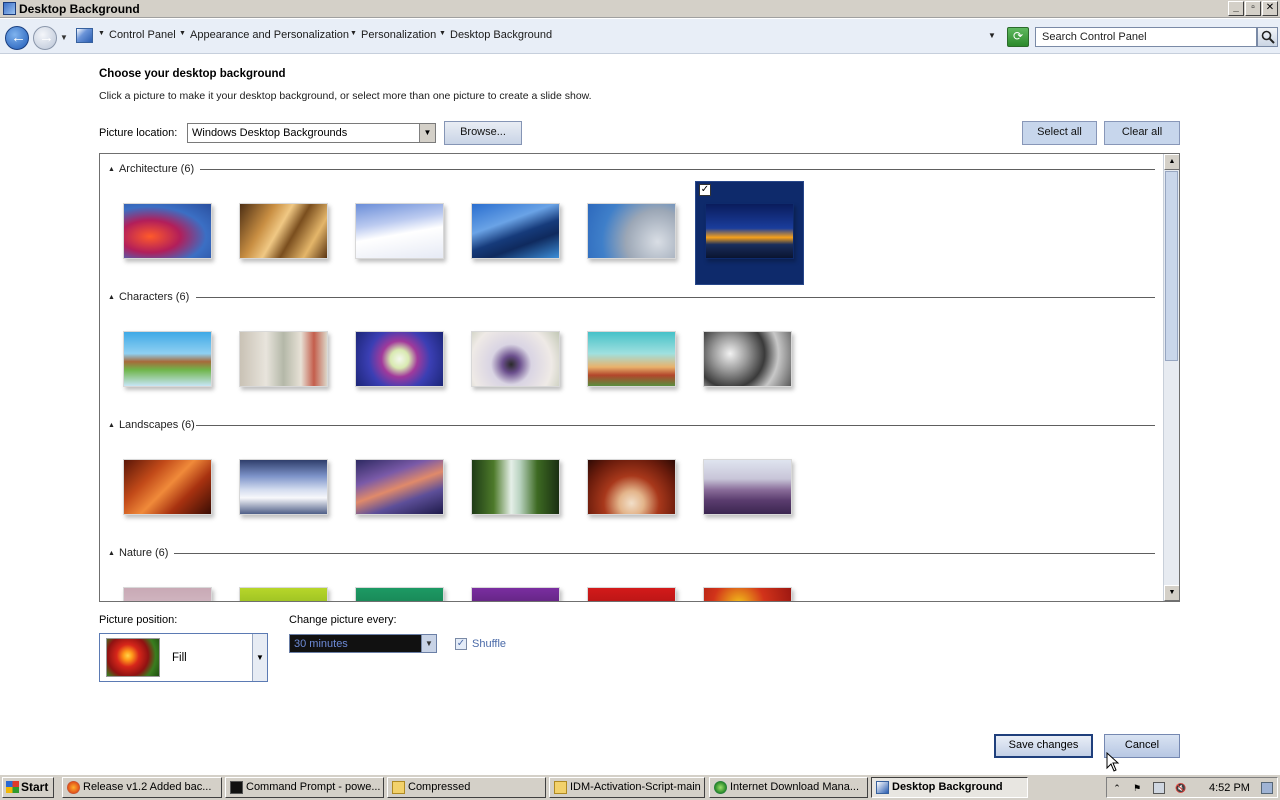 Image resolution: width=1280 pixels, height=800 pixels. Describe the element at coordinates (949, 787) in the screenshot. I see `taskbar-item-desktop-background: Desktop Background` at that location.